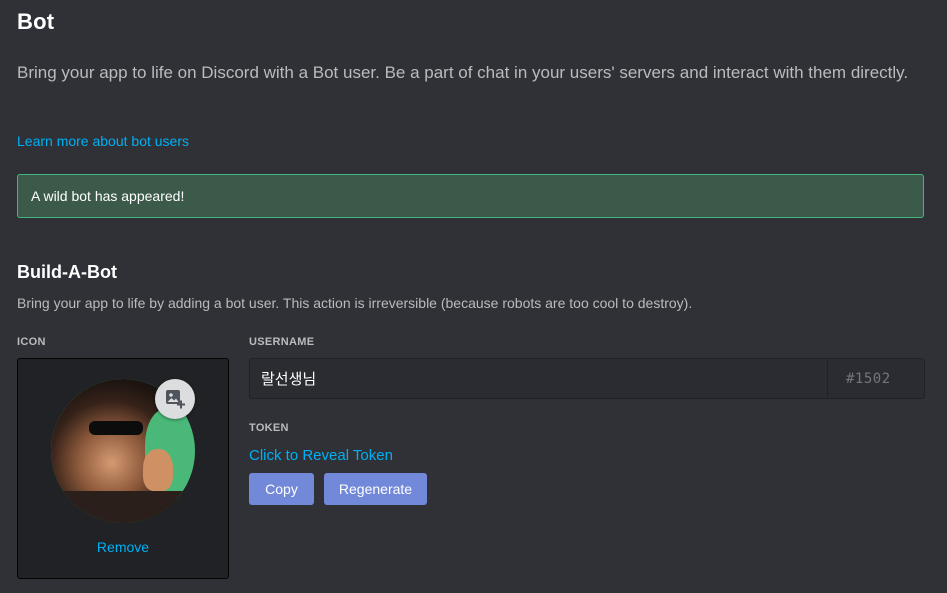  Describe the element at coordinates (321, 455) in the screenshot. I see `reveal-token-link: Click to Reveal Token` at that location.